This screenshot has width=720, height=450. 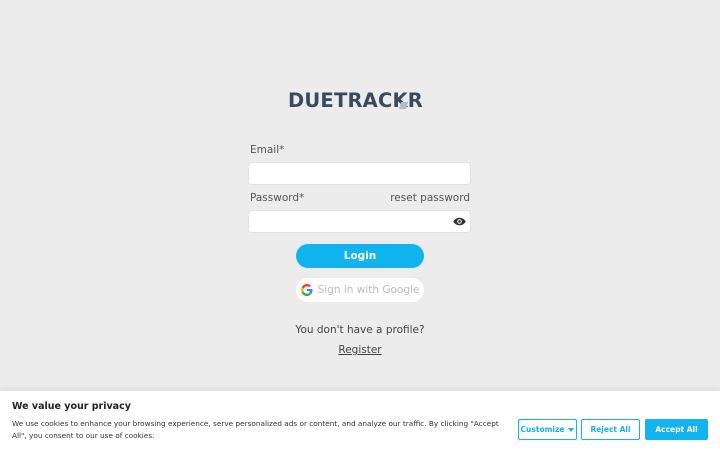 I want to click on customize-button: Customize, so click(x=547, y=429).